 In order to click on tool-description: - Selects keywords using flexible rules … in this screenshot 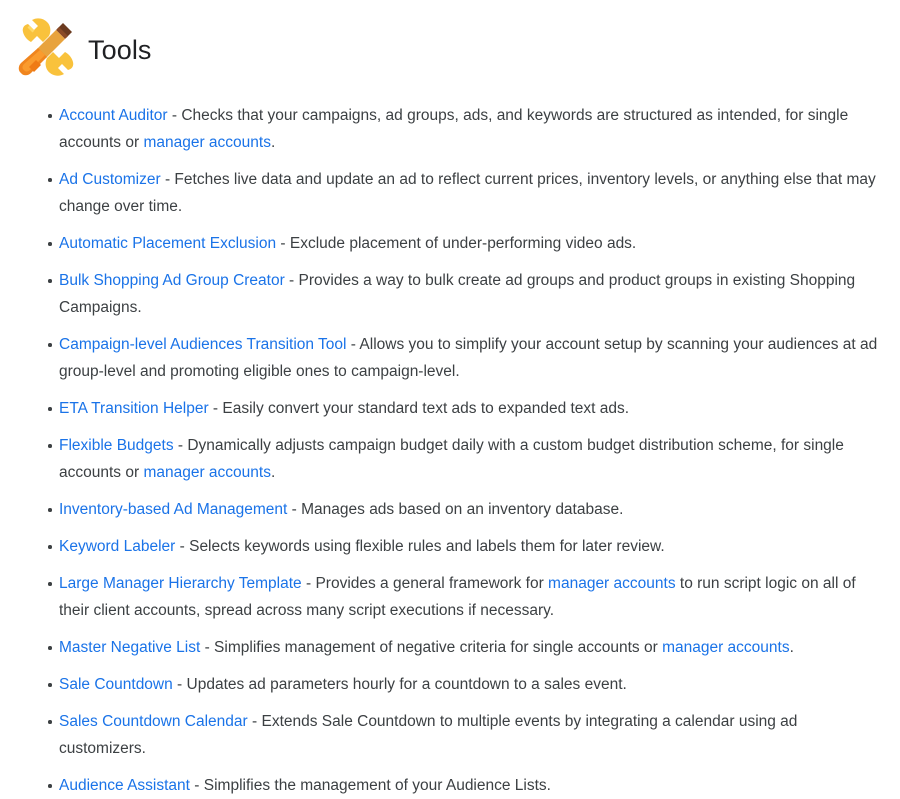, I will do `click(420, 546)`.